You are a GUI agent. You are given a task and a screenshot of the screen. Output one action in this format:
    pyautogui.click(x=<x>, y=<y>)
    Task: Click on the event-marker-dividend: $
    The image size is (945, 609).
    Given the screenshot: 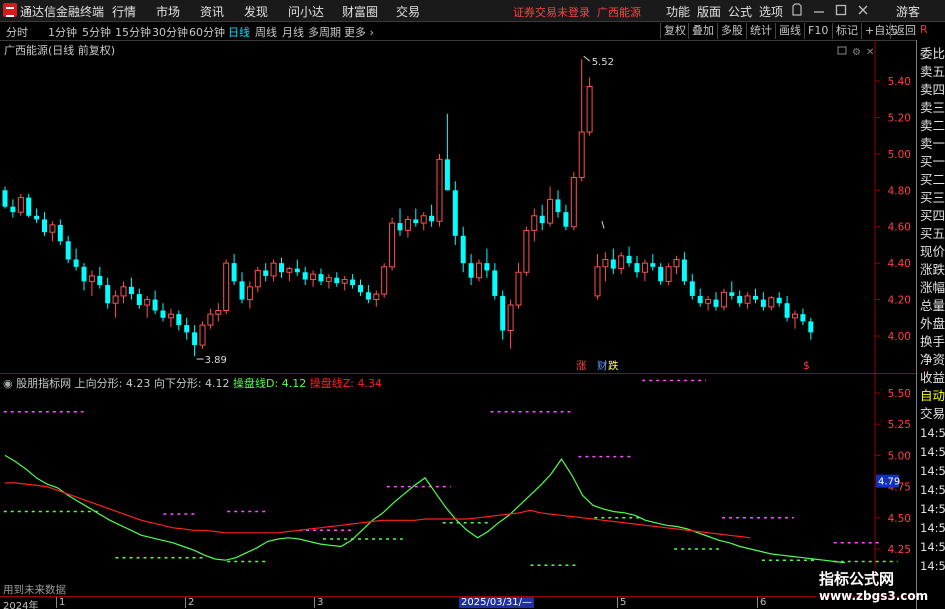 What is the action you would take?
    pyautogui.click(x=806, y=366)
    